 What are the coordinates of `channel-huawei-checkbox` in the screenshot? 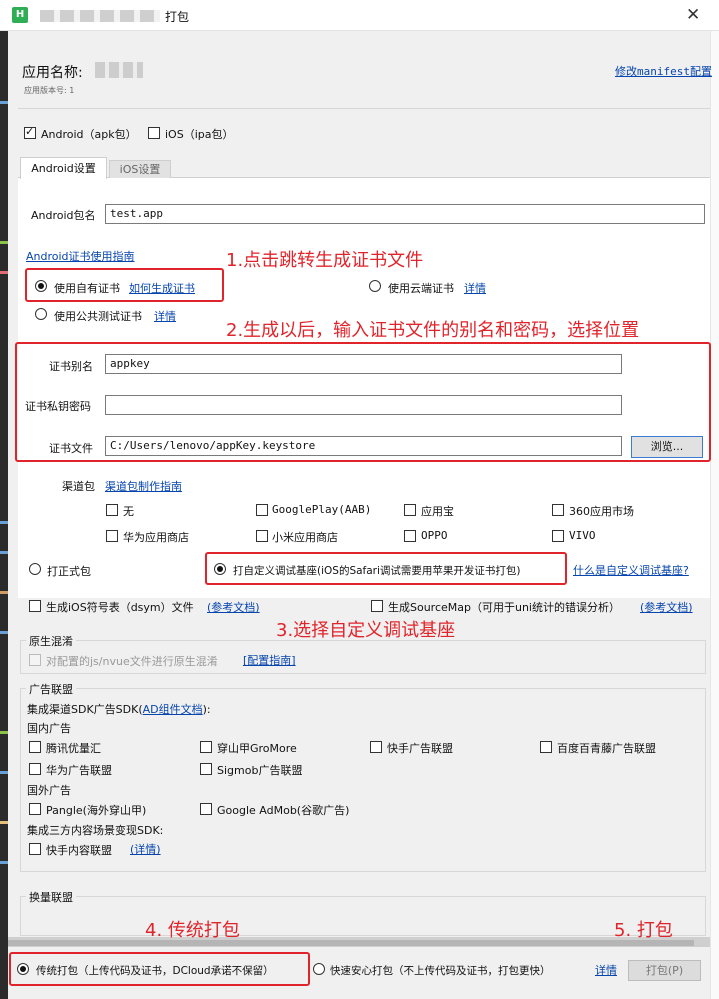 It's located at (112, 536).